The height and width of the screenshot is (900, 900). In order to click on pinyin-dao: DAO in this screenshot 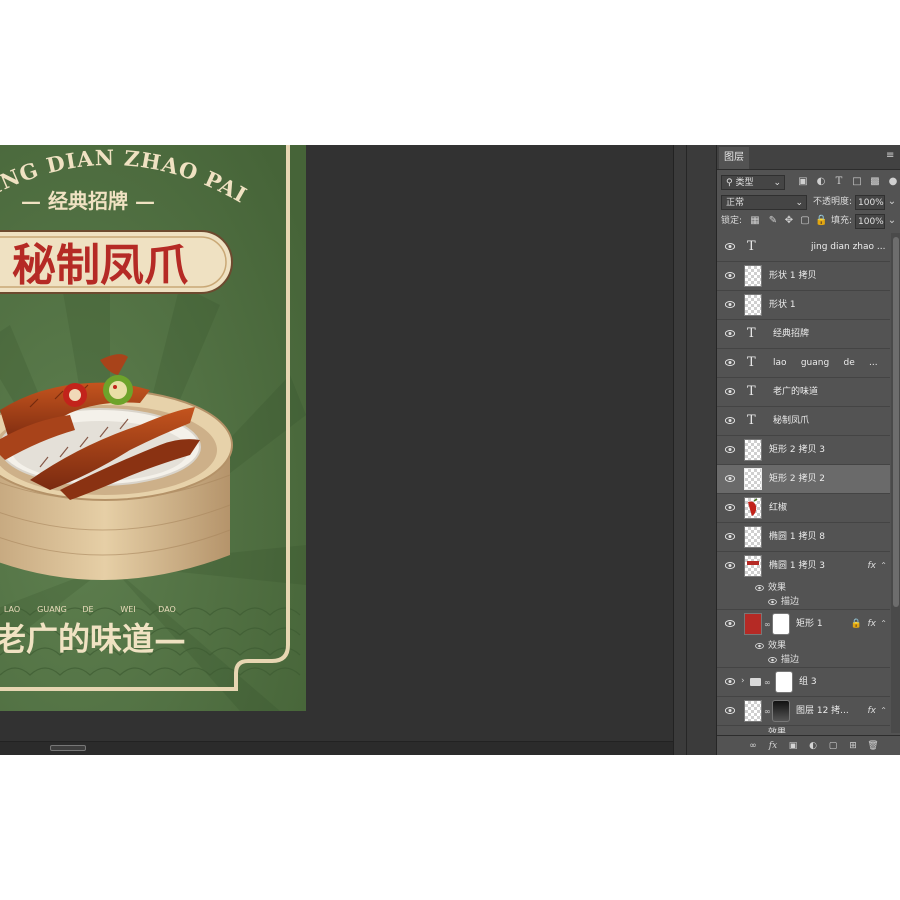, I will do `click(167, 609)`.